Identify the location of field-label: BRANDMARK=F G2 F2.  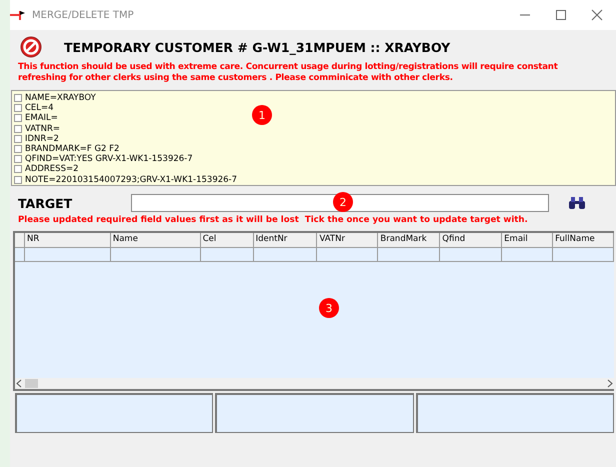
(72, 149).